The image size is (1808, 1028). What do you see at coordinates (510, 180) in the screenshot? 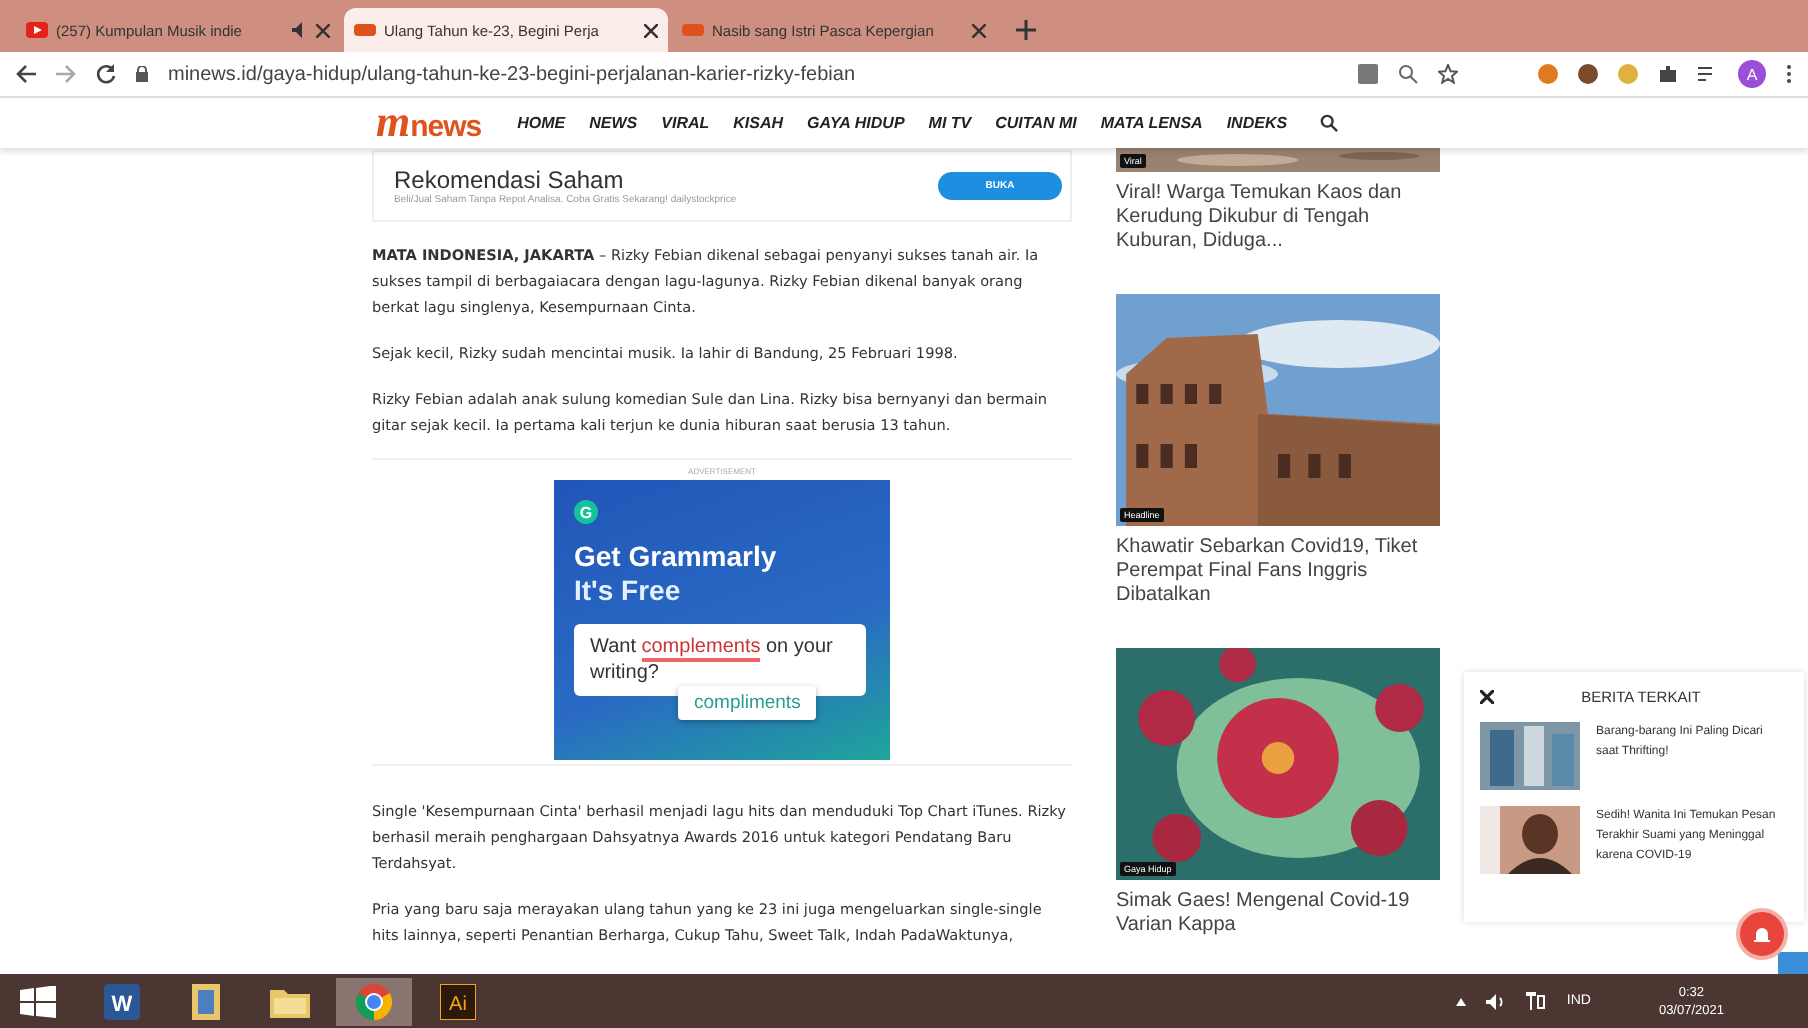
I see `promo-title: Rekomendasi Saham` at bounding box center [510, 180].